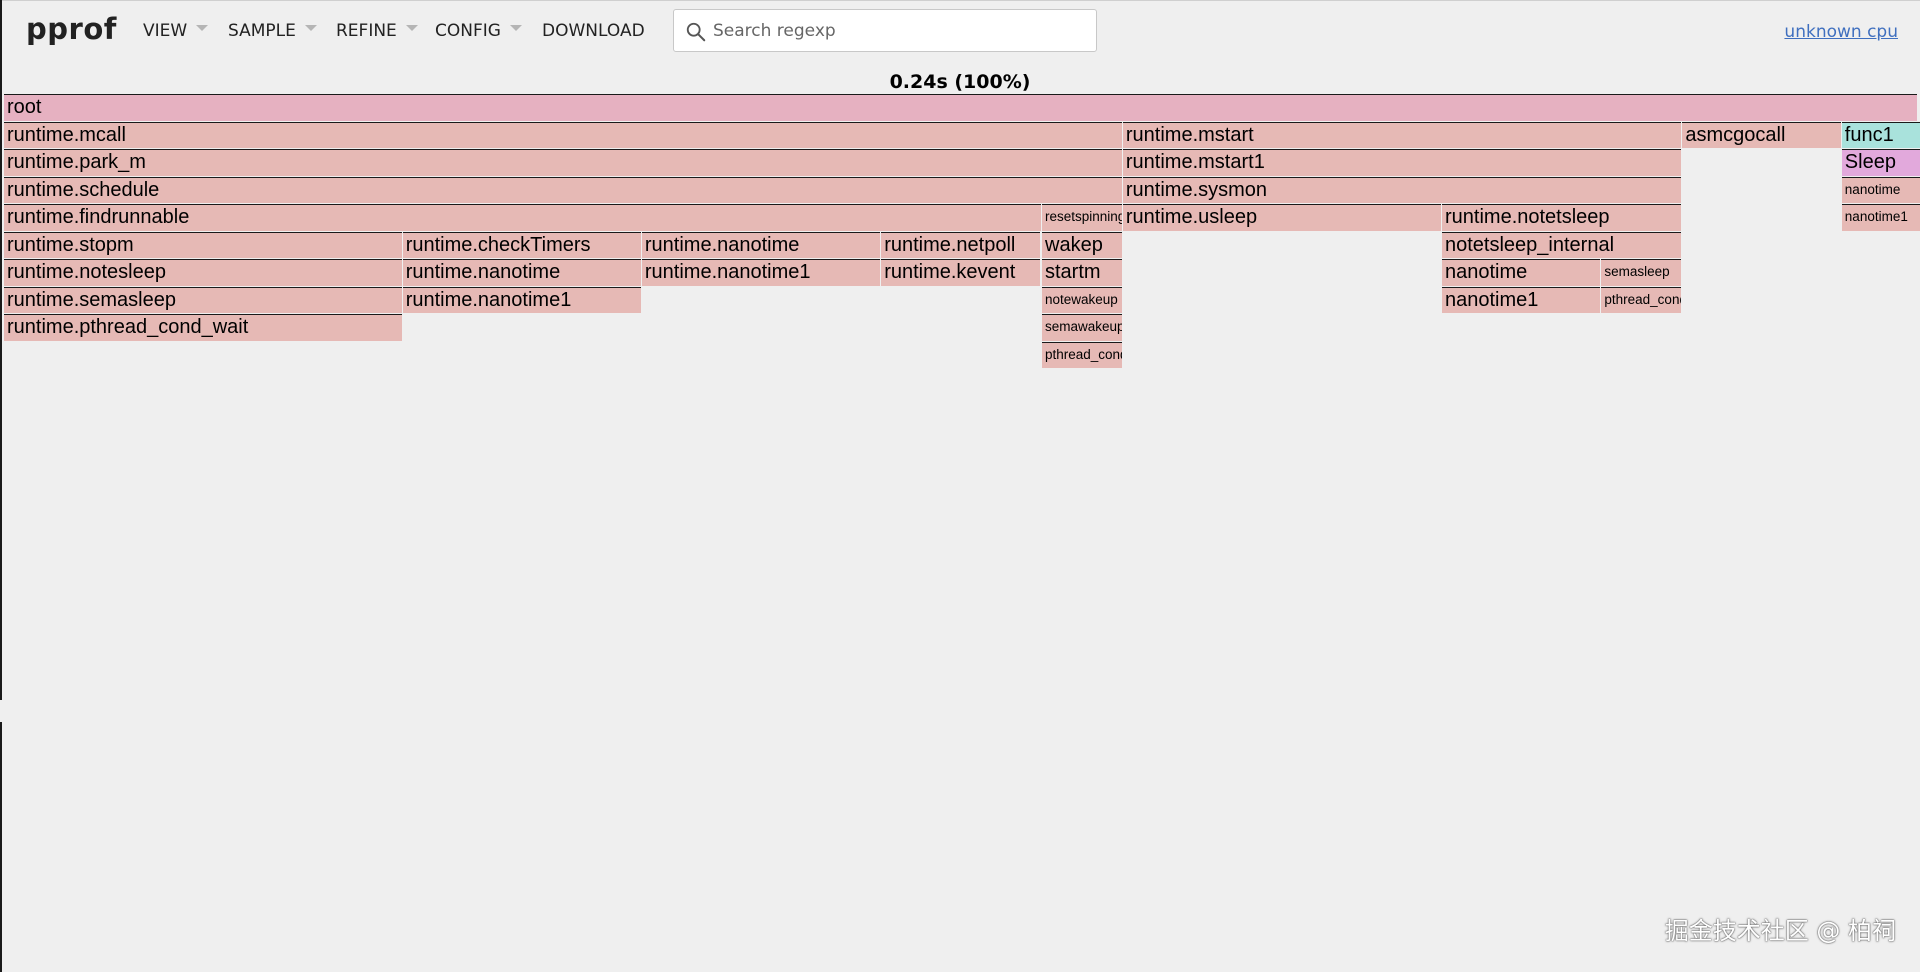  I want to click on frame-nanotime1_c: nanotime1, so click(1521, 299).